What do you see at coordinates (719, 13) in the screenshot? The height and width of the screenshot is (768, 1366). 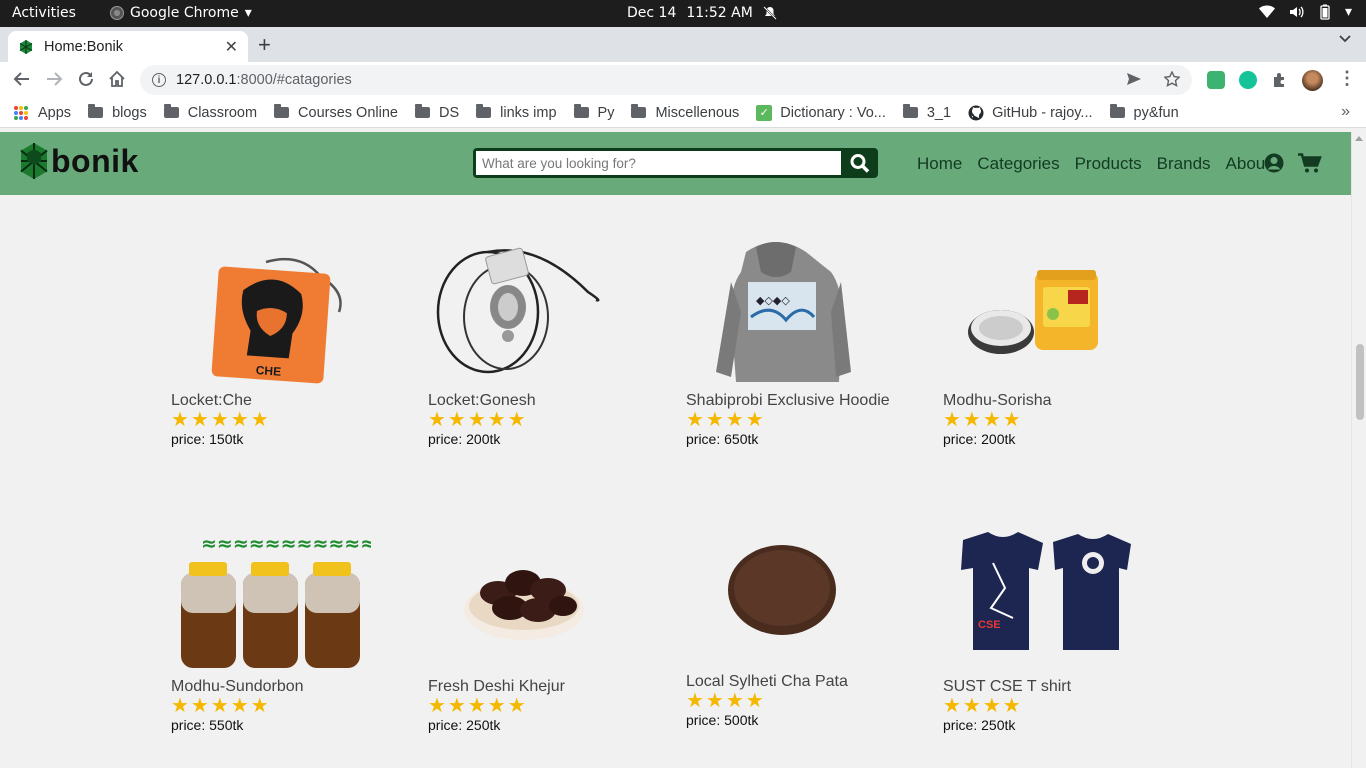 I see `time-label: 11:52 AM` at bounding box center [719, 13].